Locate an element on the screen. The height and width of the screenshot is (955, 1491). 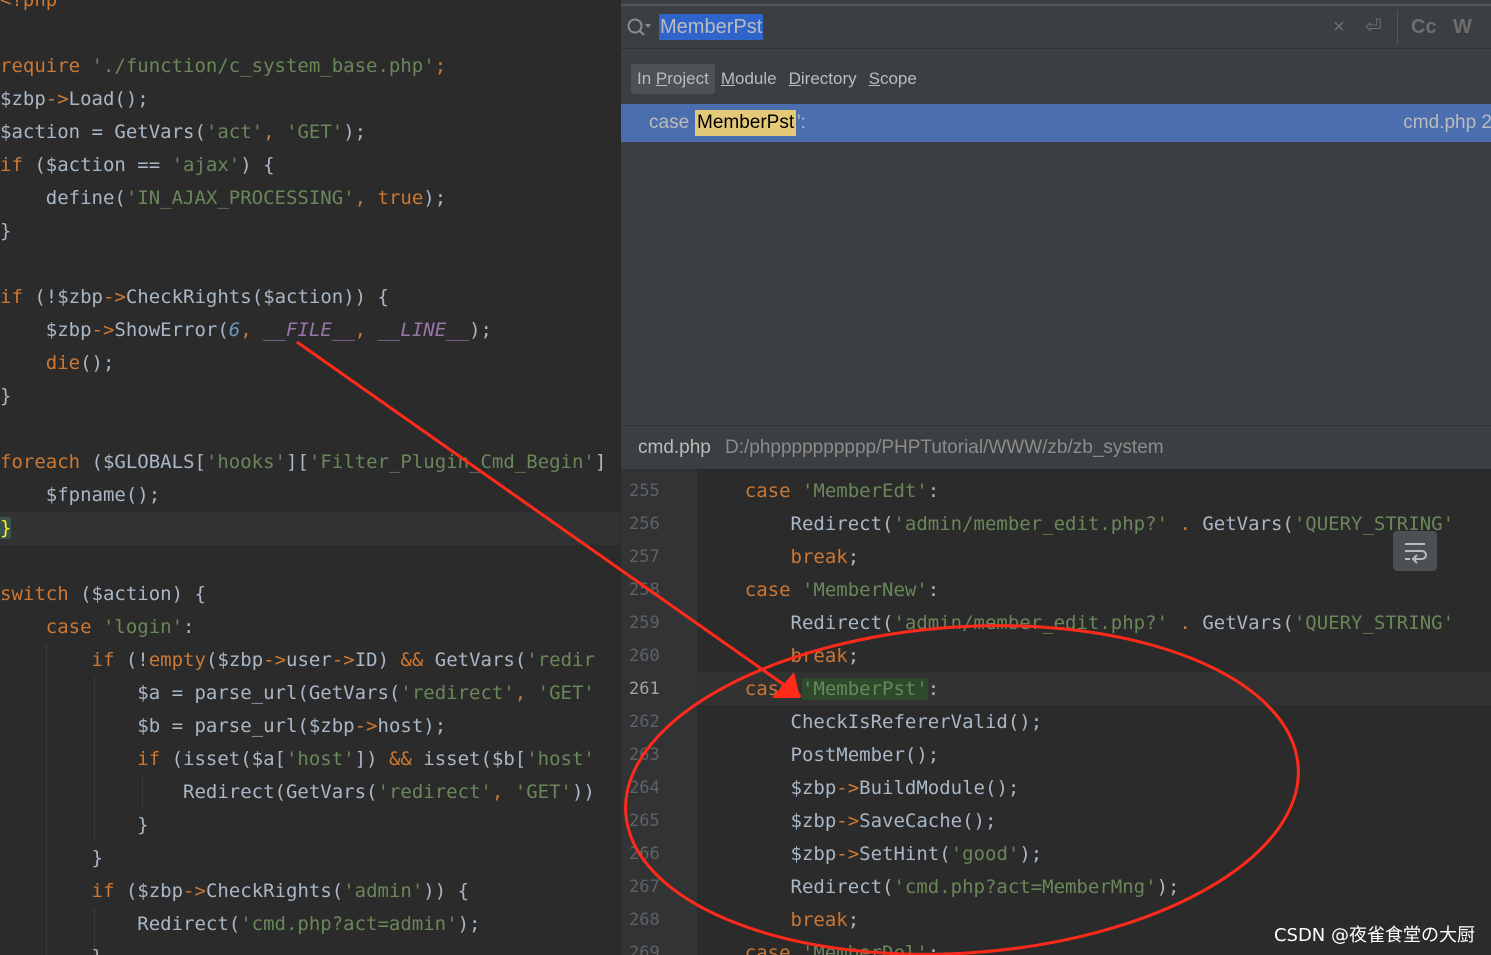
code-line: if ($action == 'ajax') { is located at coordinates (137, 165).